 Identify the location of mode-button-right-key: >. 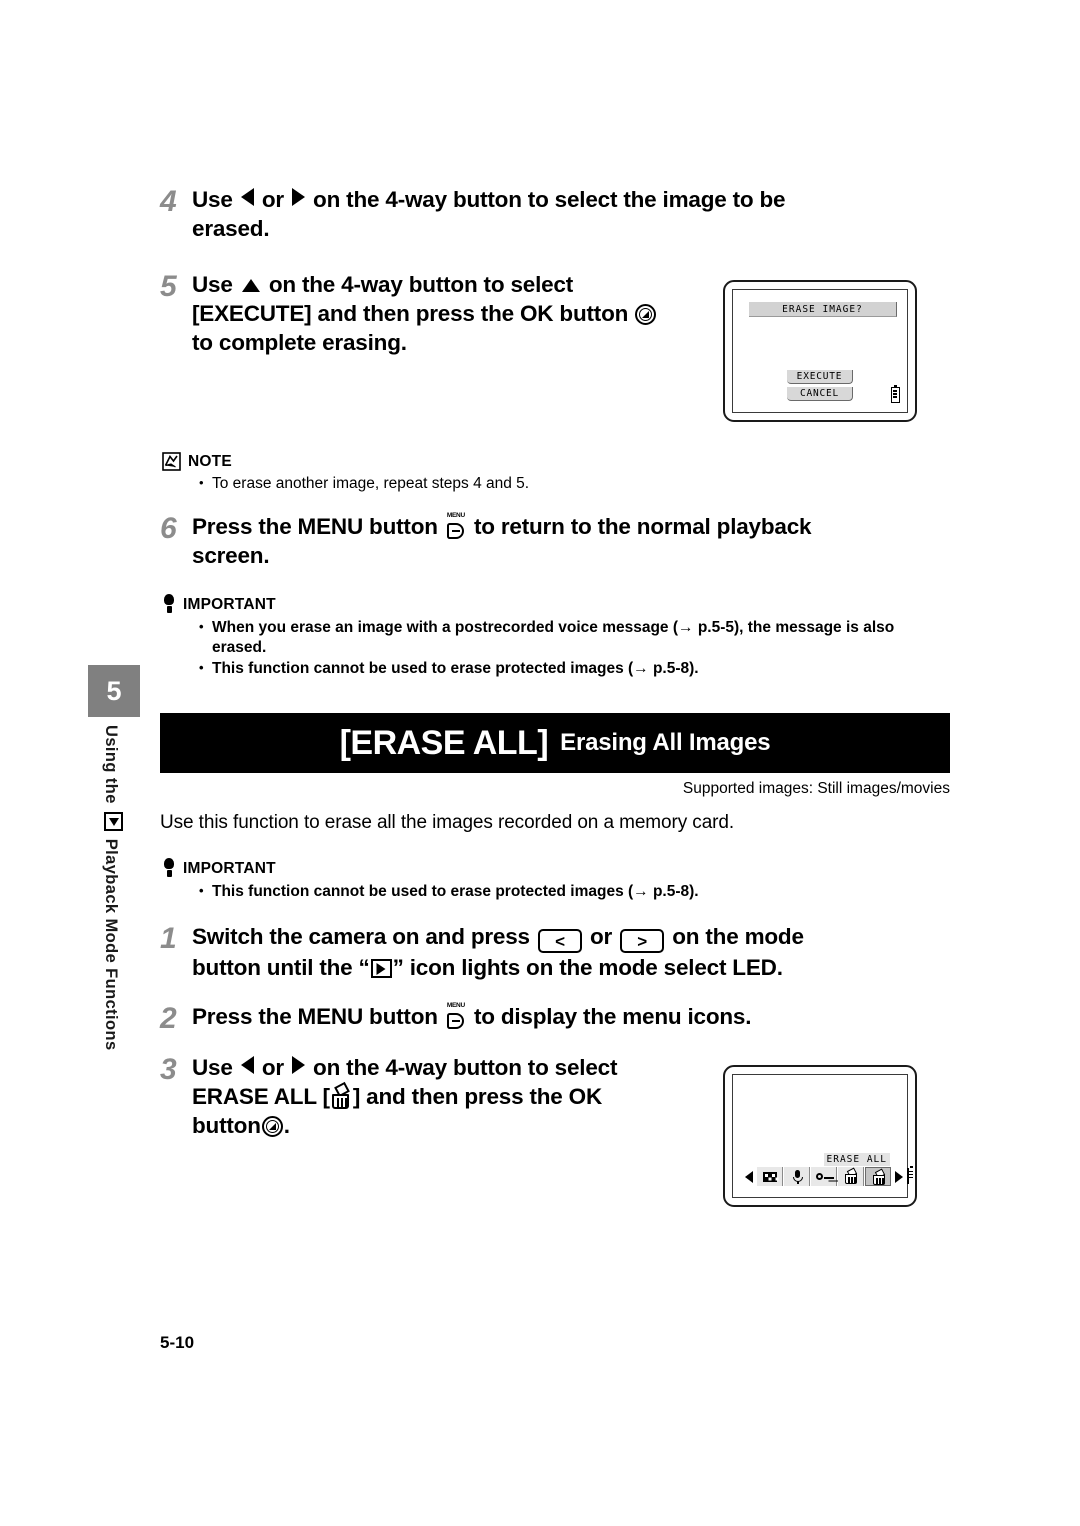
(642, 941).